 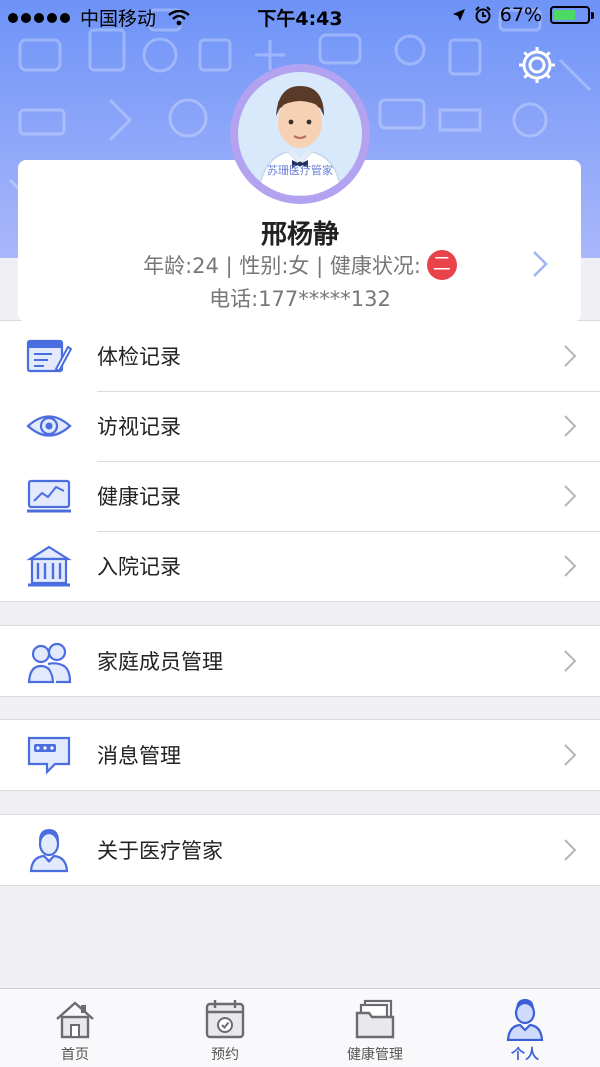 What do you see at coordinates (75, 1020) in the screenshot?
I see `home-icon` at bounding box center [75, 1020].